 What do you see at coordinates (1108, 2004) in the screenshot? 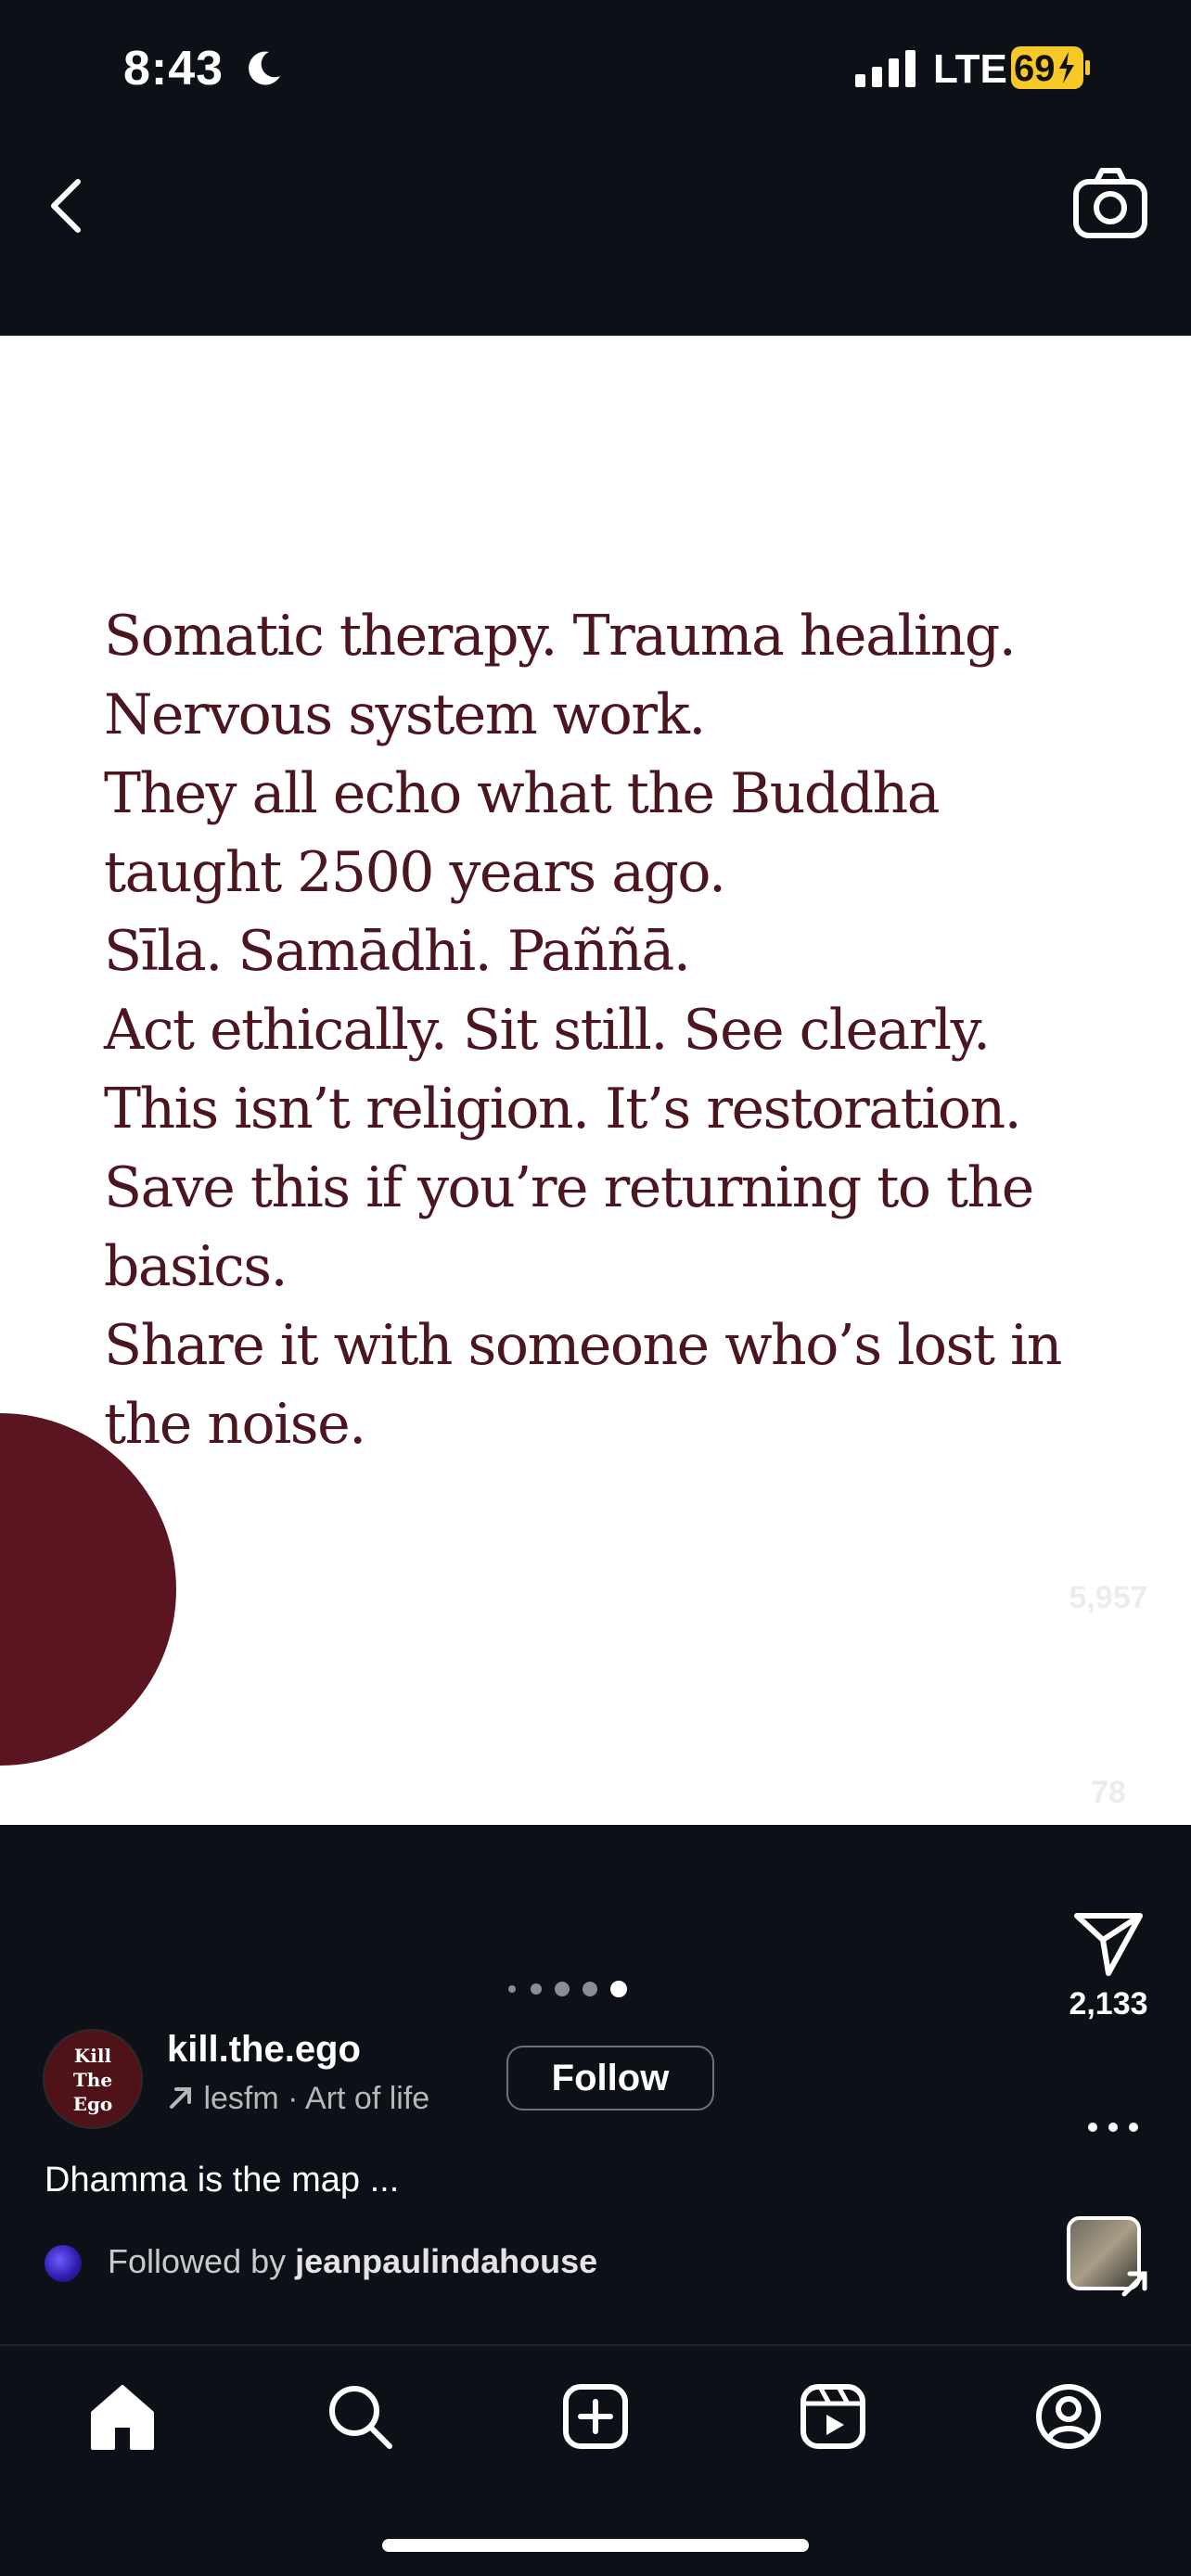
I see `share-count: 2,133` at bounding box center [1108, 2004].